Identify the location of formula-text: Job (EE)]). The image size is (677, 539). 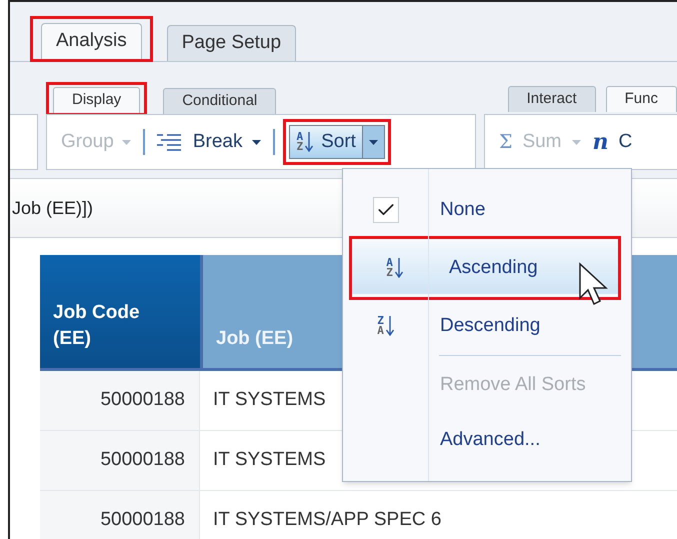
(53, 208).